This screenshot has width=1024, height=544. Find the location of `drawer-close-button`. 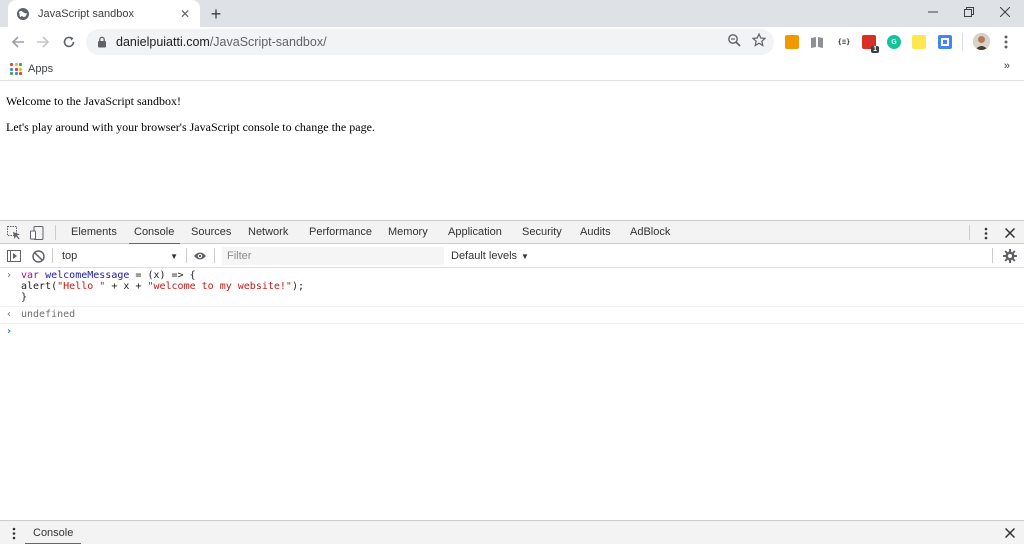

drawer-close-button is located at coordinates (1010, 533).